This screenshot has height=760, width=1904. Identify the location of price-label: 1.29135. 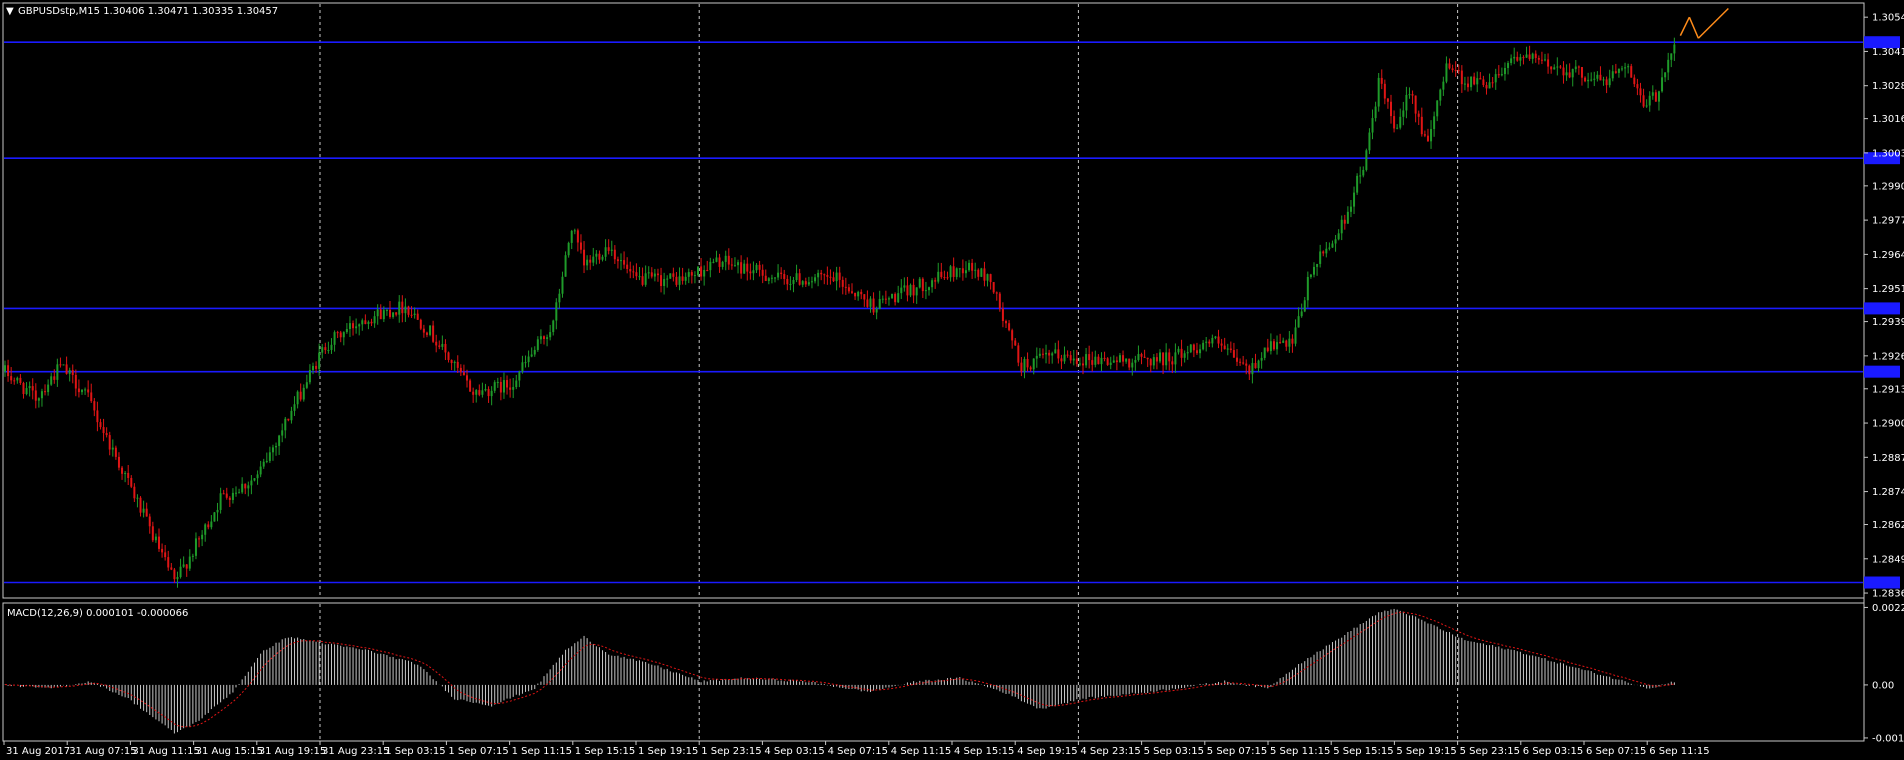
(1888, 389).